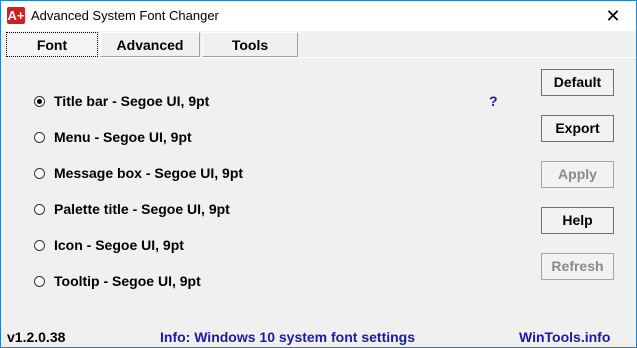 This screenshot has height=348, width=637. Describe the element at coordinates (52, 44) in the screenshot. I see `tab-font: Font` at that location.